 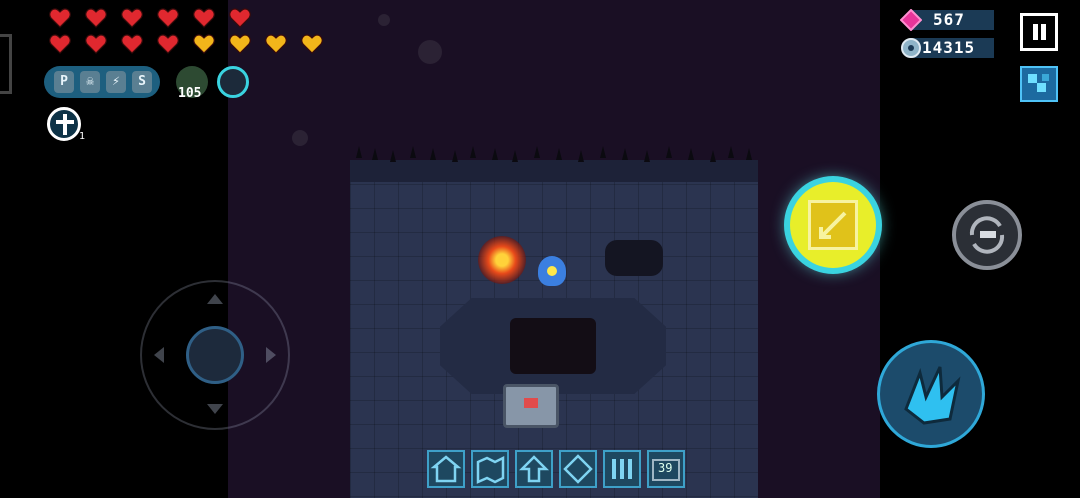 I want to click on arrow-up-icon, so click(x=215, y=299).